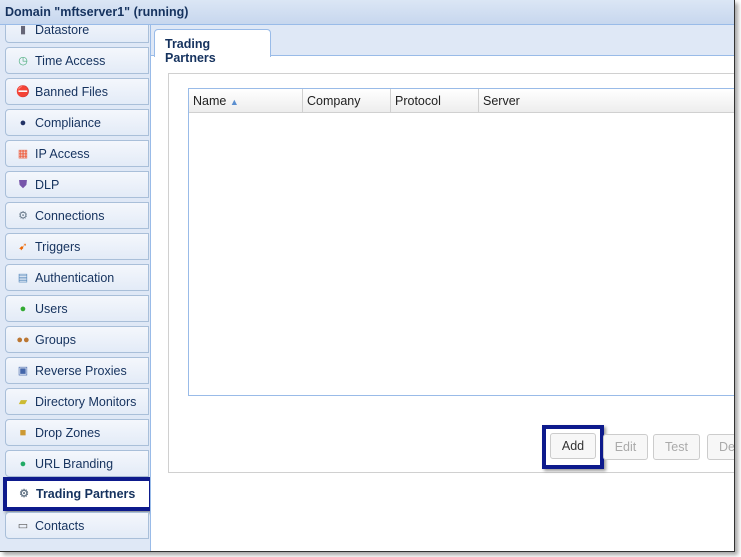  Describe the element at coordinates (23, 401) in the screenshot. I see `folder-monitor-icon: ▰` at that location.